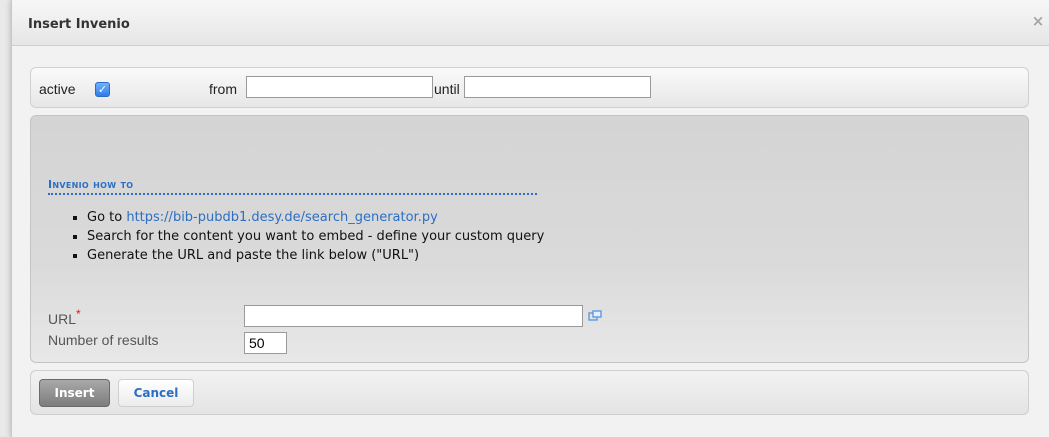 The height and width of the screenshot is (437, 1049). Describe the element at coordinates (530, 23) in the screenshot. I see `dialog-titlebar: Insert Invenio ×` at that location.